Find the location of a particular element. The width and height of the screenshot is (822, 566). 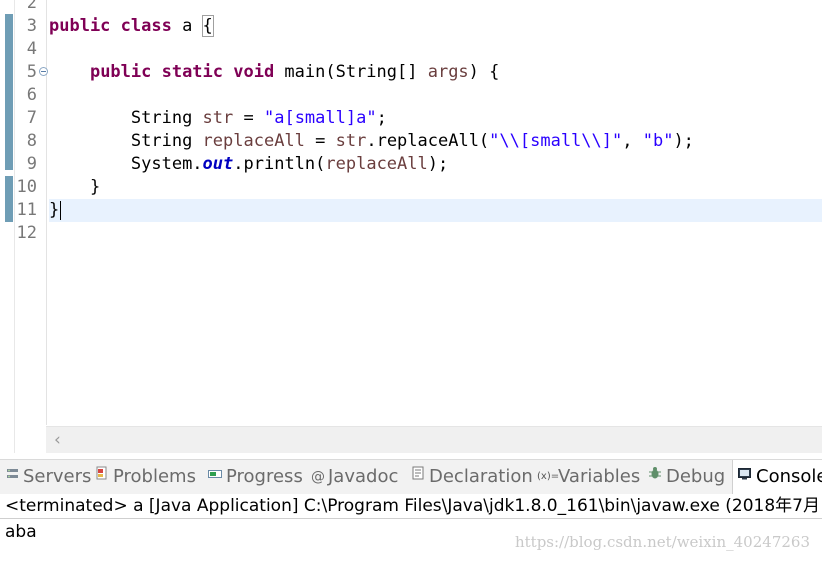

current-line-highlight is located at coordinates (435, 210).